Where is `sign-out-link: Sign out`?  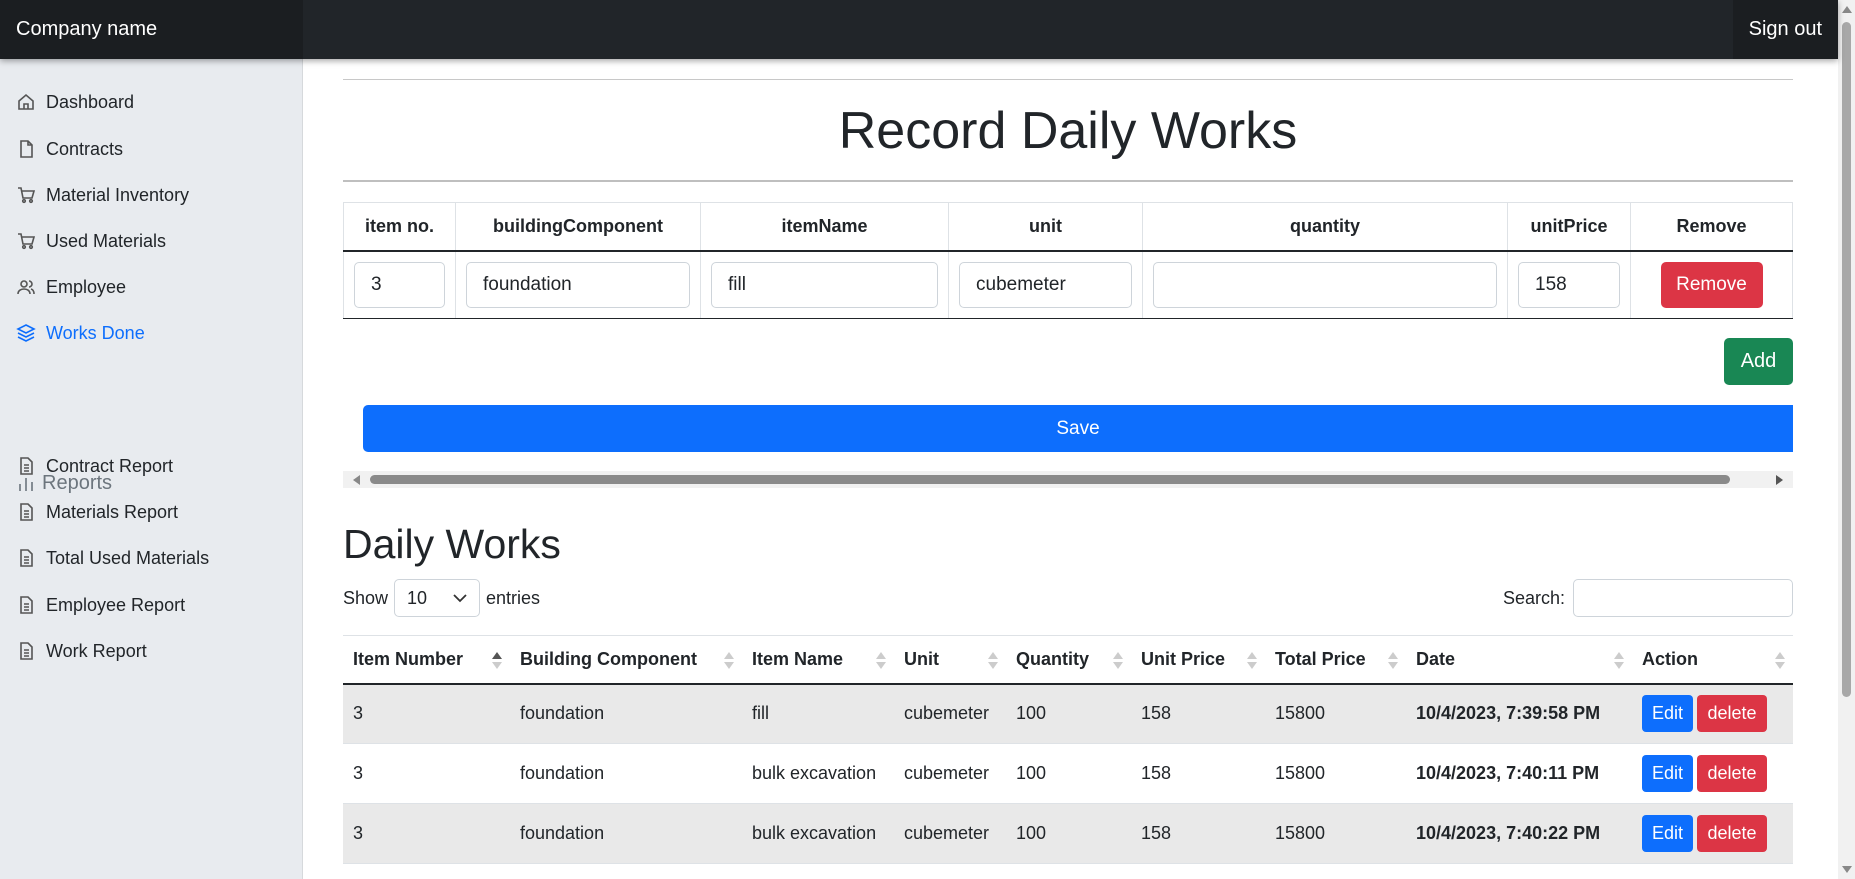 sign-out-link: Sign out is located at coordinates (1785, 29).